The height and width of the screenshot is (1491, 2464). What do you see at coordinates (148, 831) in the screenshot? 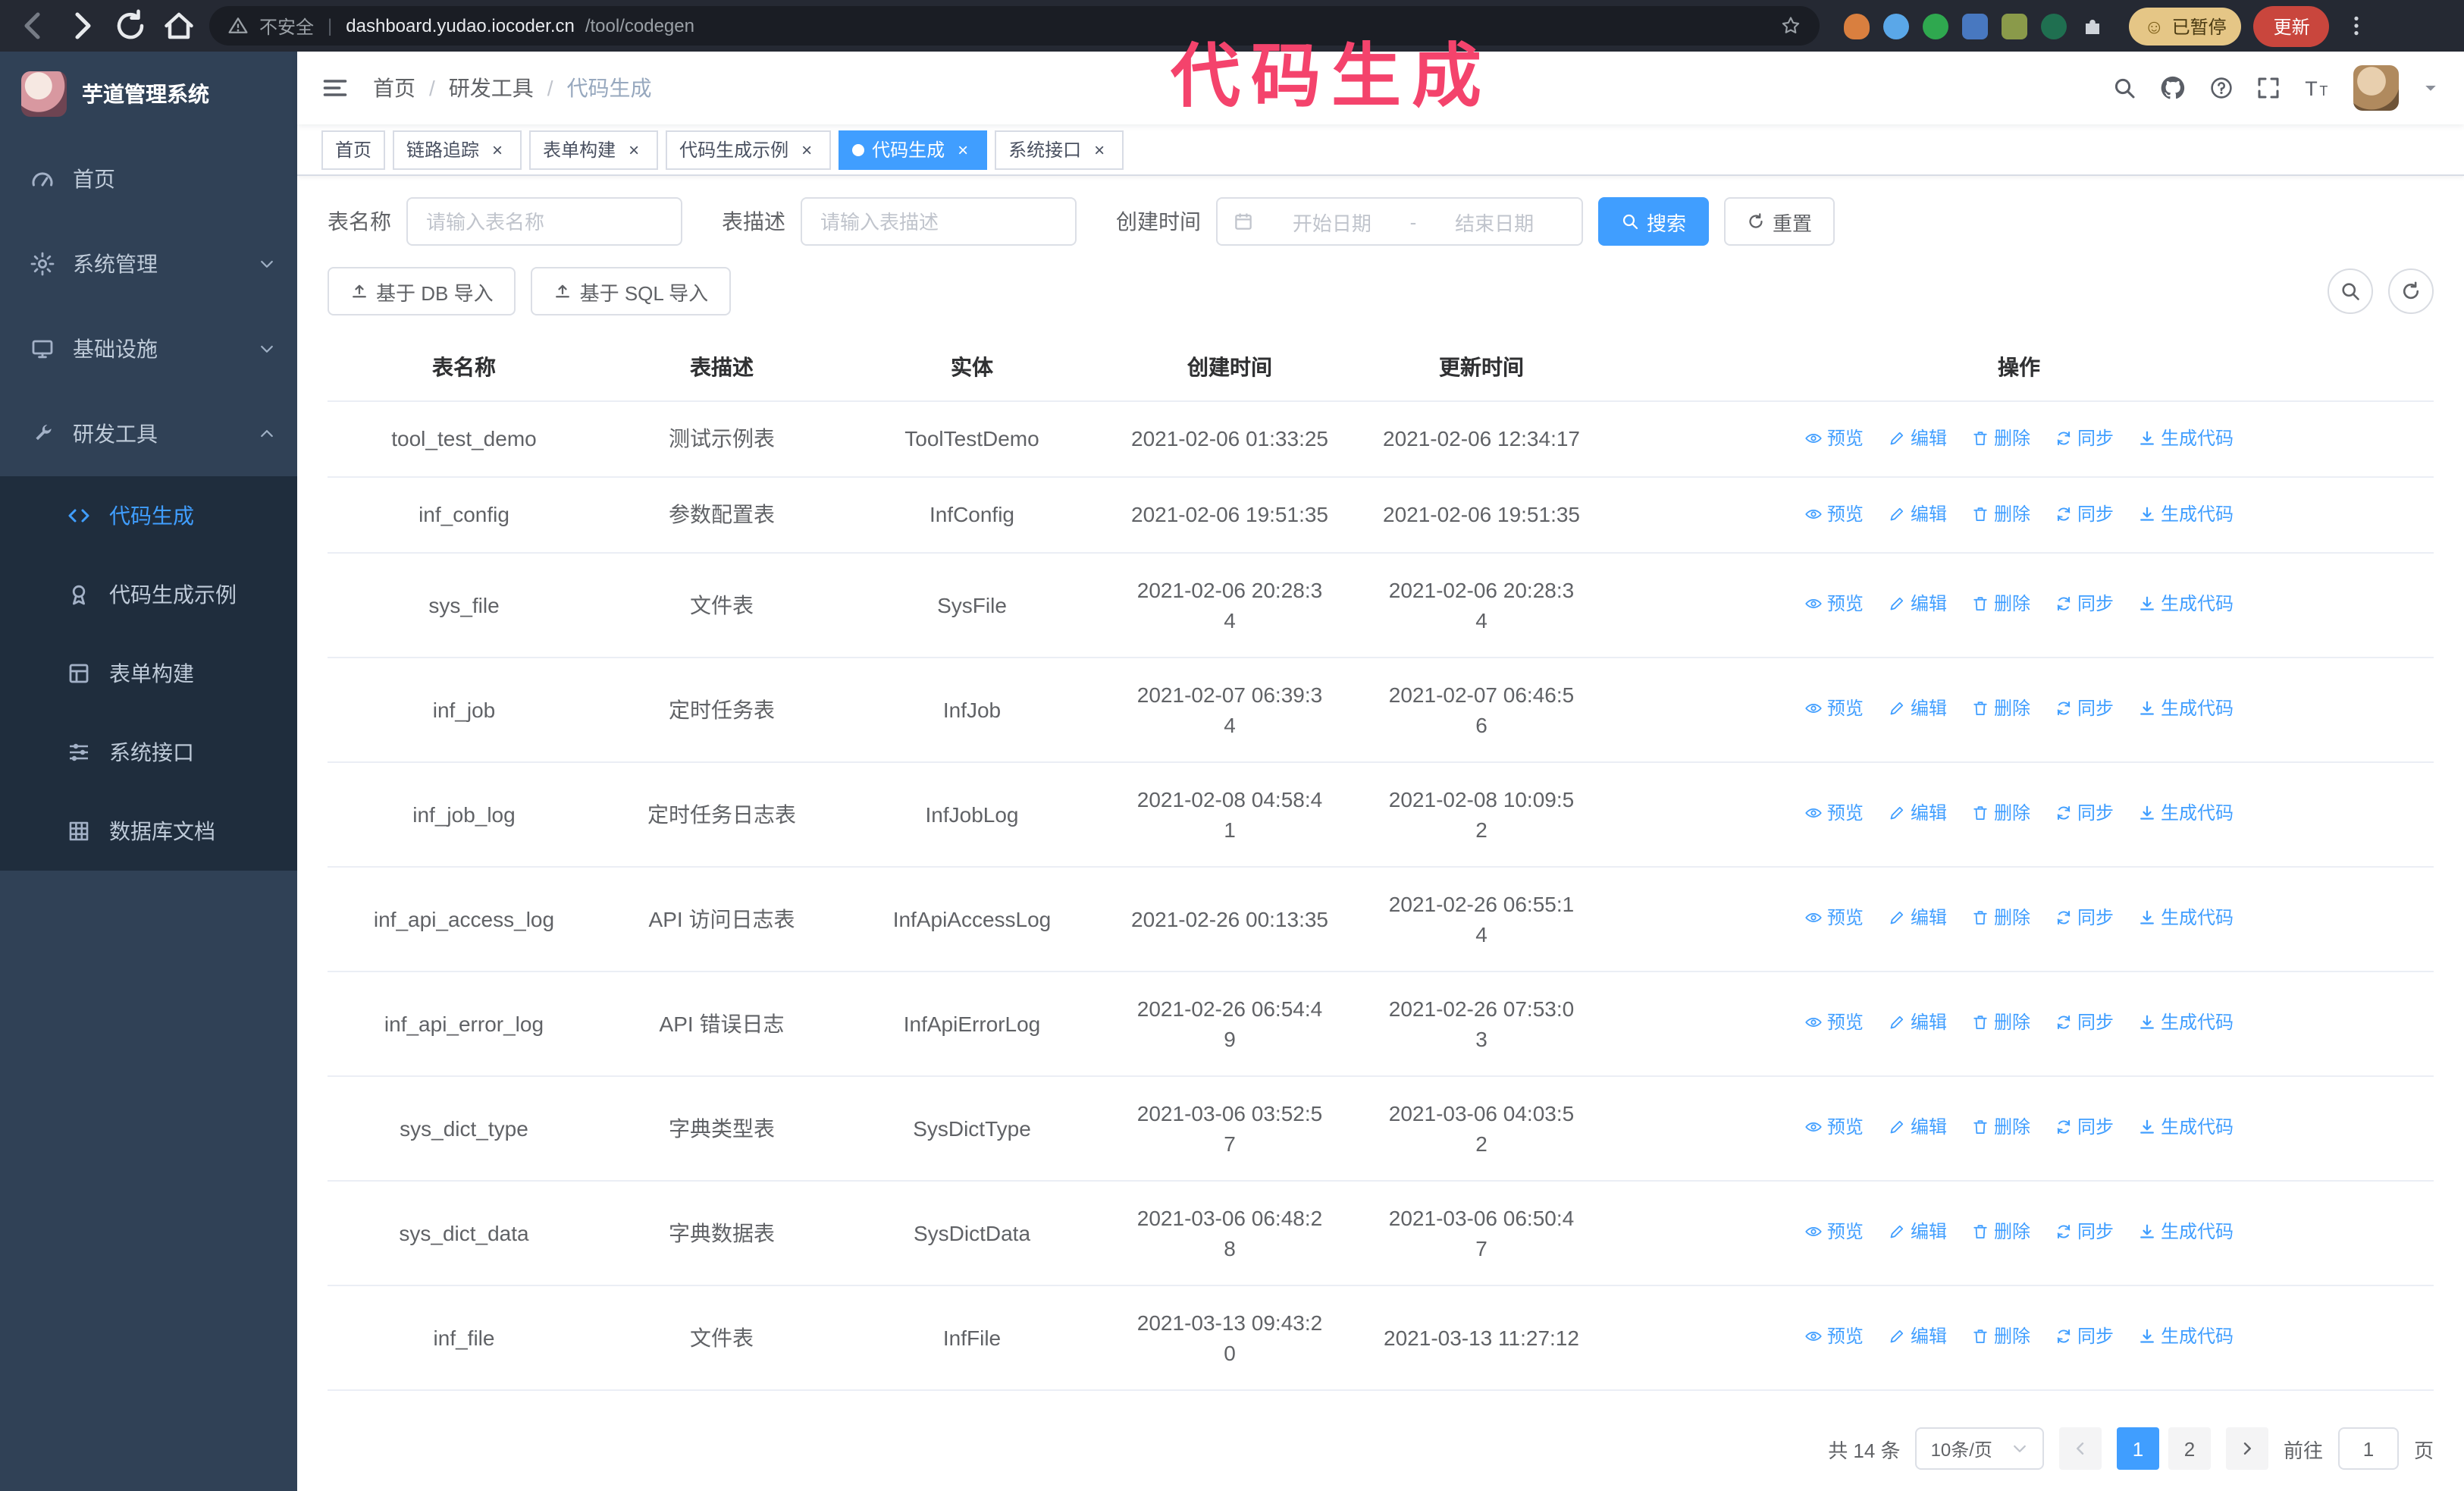
I see `sidebar-subitem-数据库文档: 数据库文档` at bounding box center [148, 831].